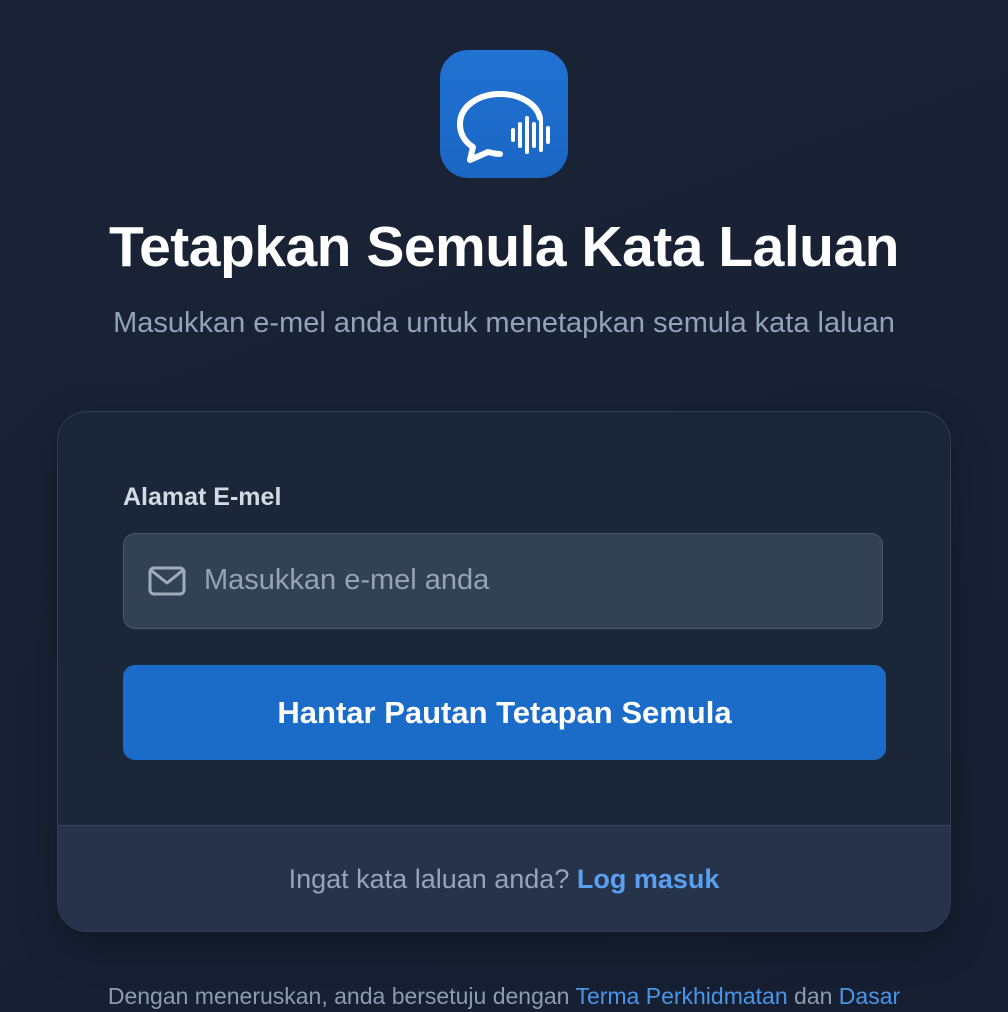 This screenshot has height=1012, width=1008. Describe the element at coordinates (338, 996) in the screenshot. I see `terms-prefix: Dengan meneruskan, anda bersetuju dengan` at that location.